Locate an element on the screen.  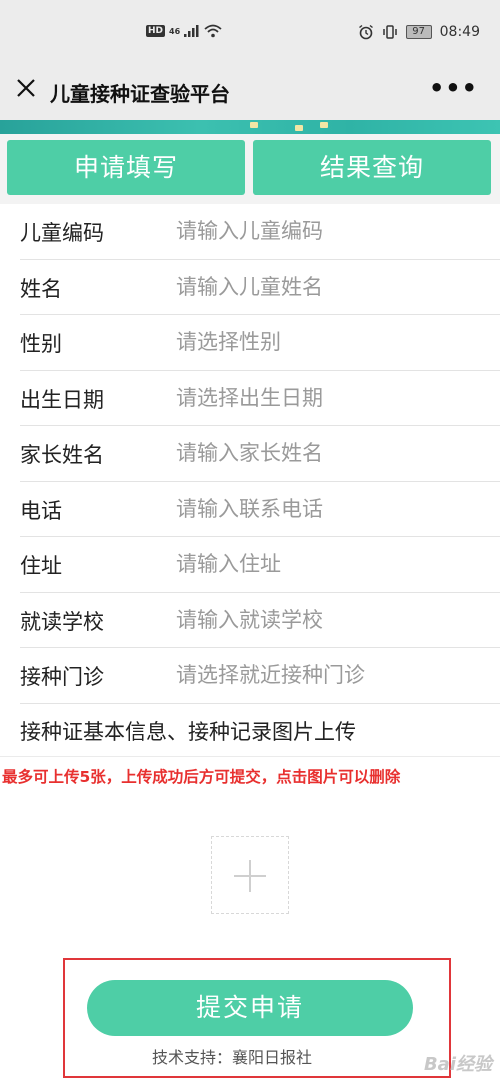
form-row-parent-name: 家长姓名 is located at coordinates (260, 454).